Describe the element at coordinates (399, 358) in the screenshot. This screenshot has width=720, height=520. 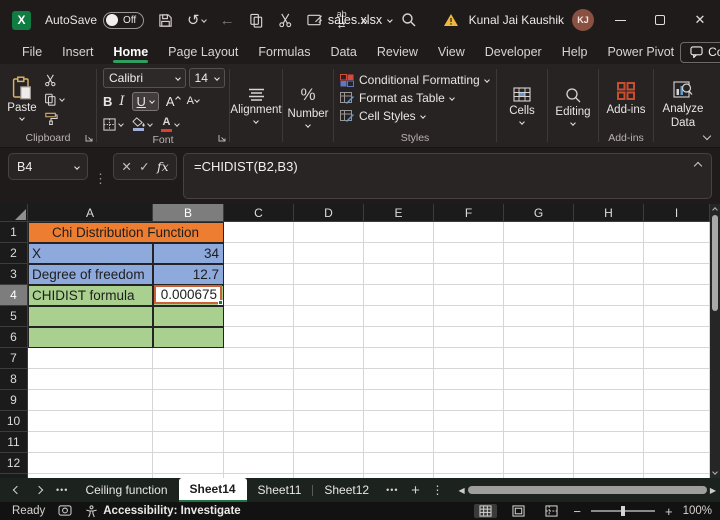
I see `cell-E7` at that location.